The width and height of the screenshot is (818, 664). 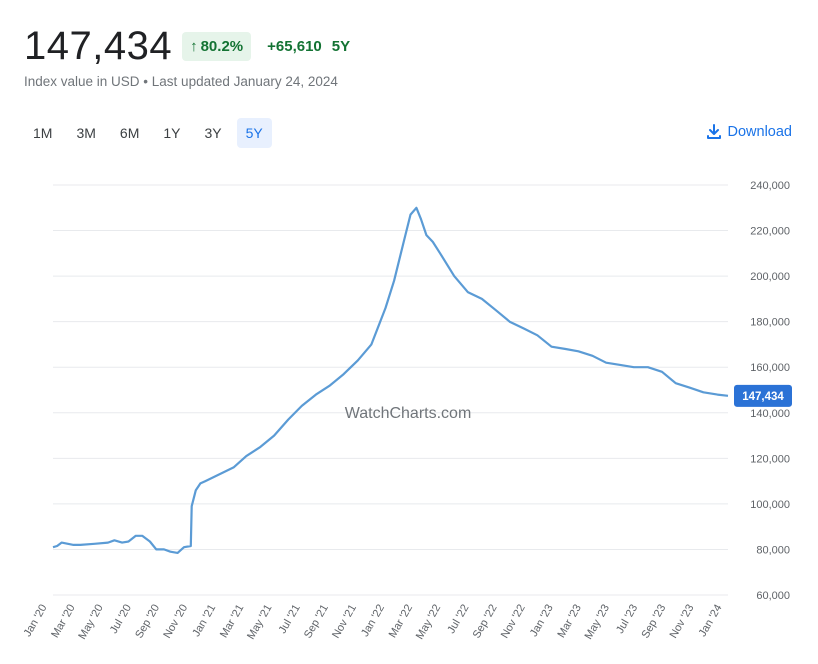 What do you see at coordinates (344, 622) in the screenshot?
I see `x-tick-label: Nov '21` at bounding box center [344, 622].